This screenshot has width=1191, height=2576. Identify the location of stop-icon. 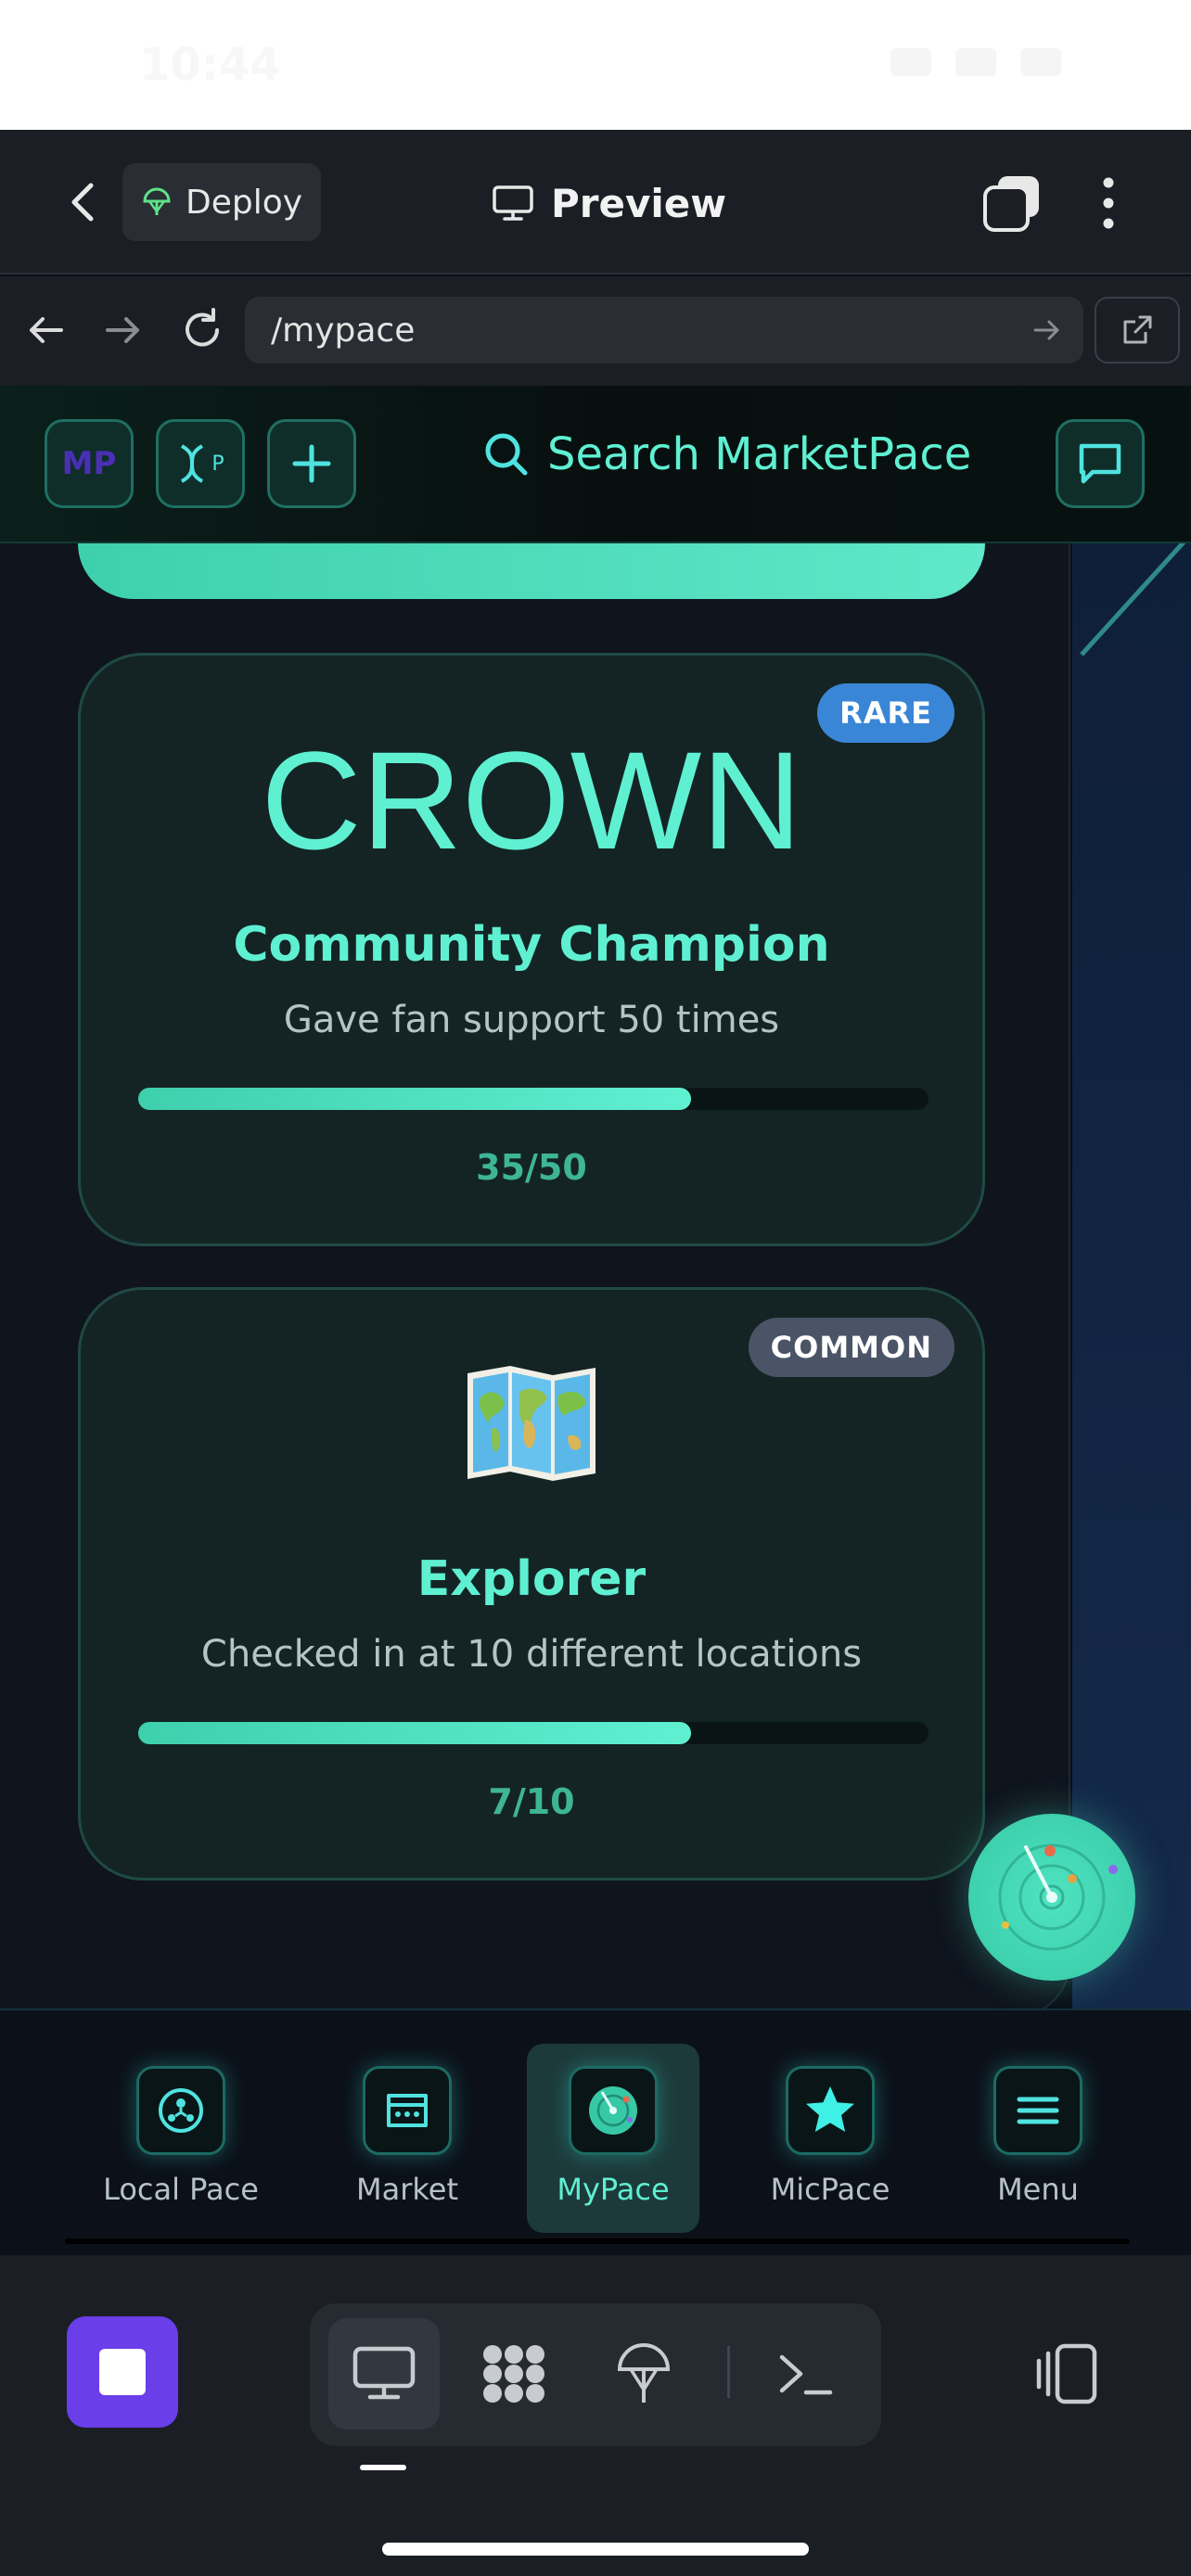
(122, 2372).